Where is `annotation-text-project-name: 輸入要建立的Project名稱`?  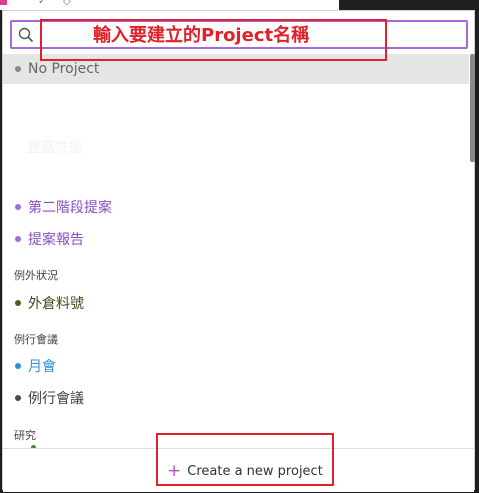 annotation-text-project-name: 輸入要建立的Project名稱 is located at coordinates (201, 35).